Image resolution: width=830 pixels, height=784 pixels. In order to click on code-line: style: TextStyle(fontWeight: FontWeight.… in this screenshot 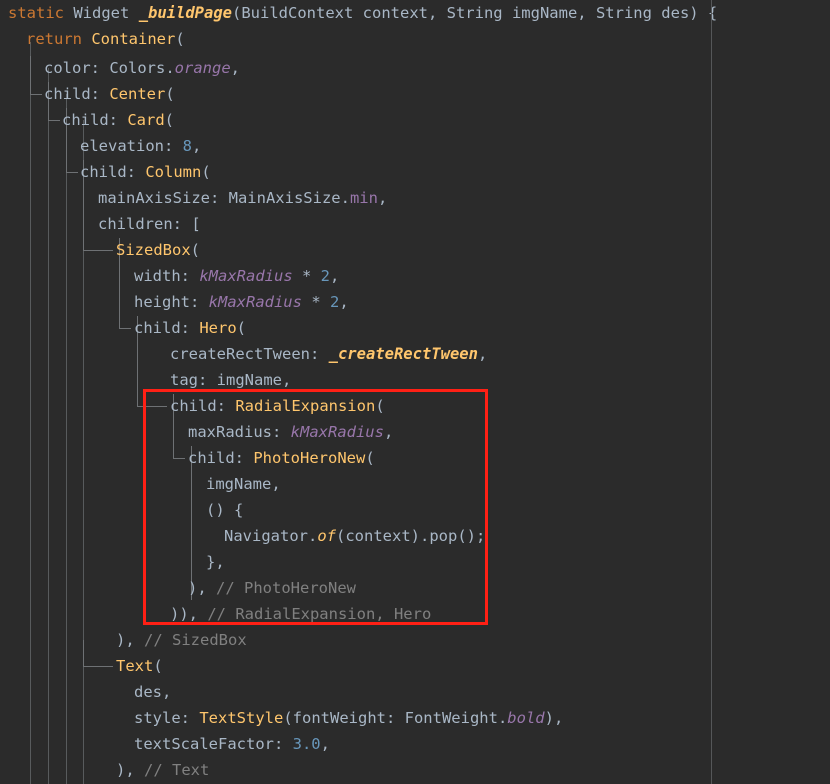, I will do `click(281, 718)`.